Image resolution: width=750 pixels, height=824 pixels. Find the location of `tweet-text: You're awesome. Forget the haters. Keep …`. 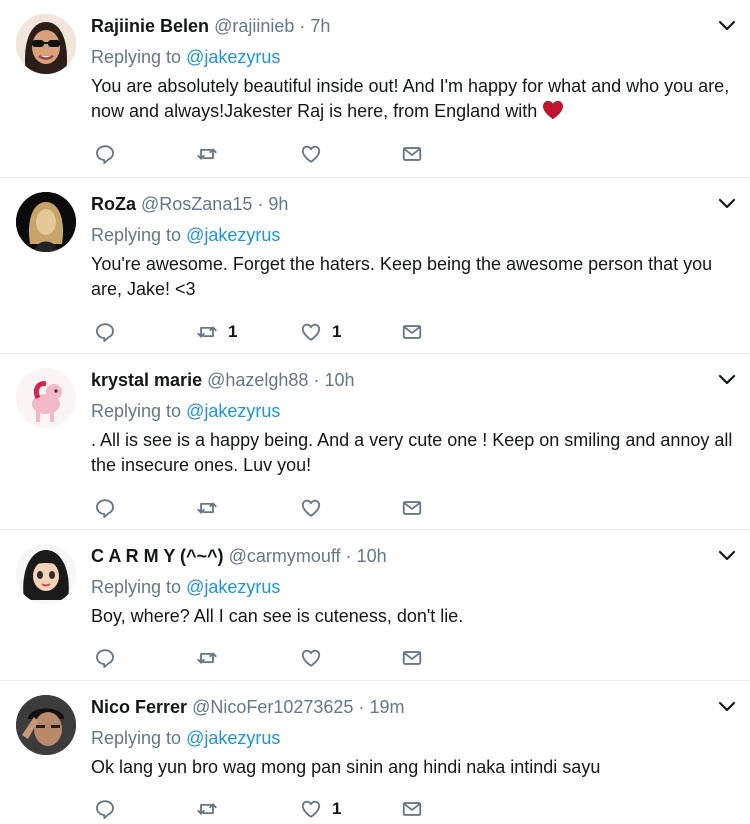

tweet-text: You're awesome. Forget the haters. Keep … is located at coordinates (402, 276).